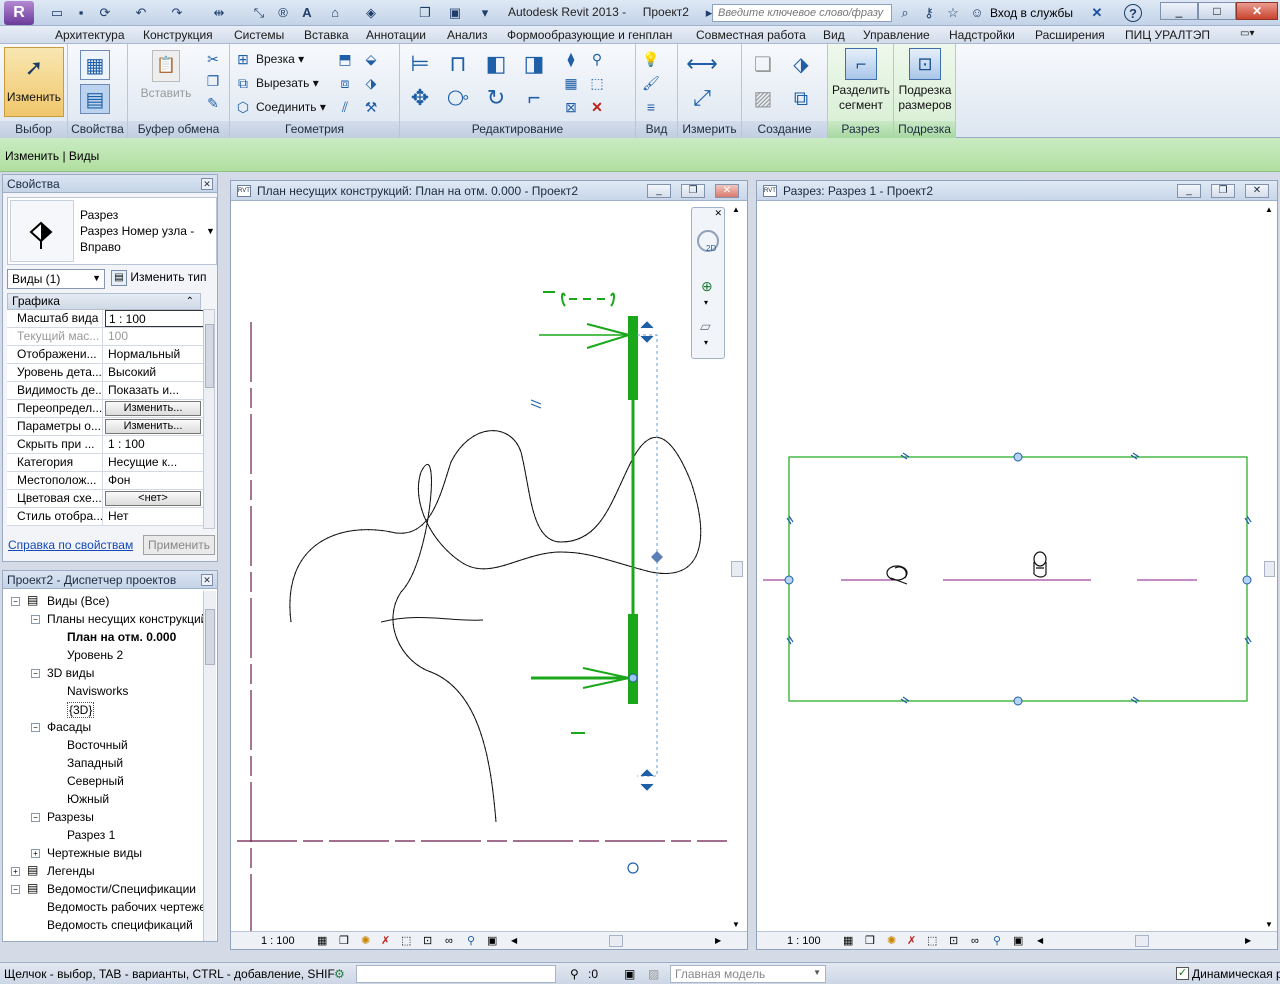 Image resolution: width=1280 pixels, height=984 pixels. What do you see at coordinates (287, 83) in the screenshot?
I see `cut-geometry-button: Вырезать ▾` at bounding box center [287, 83].